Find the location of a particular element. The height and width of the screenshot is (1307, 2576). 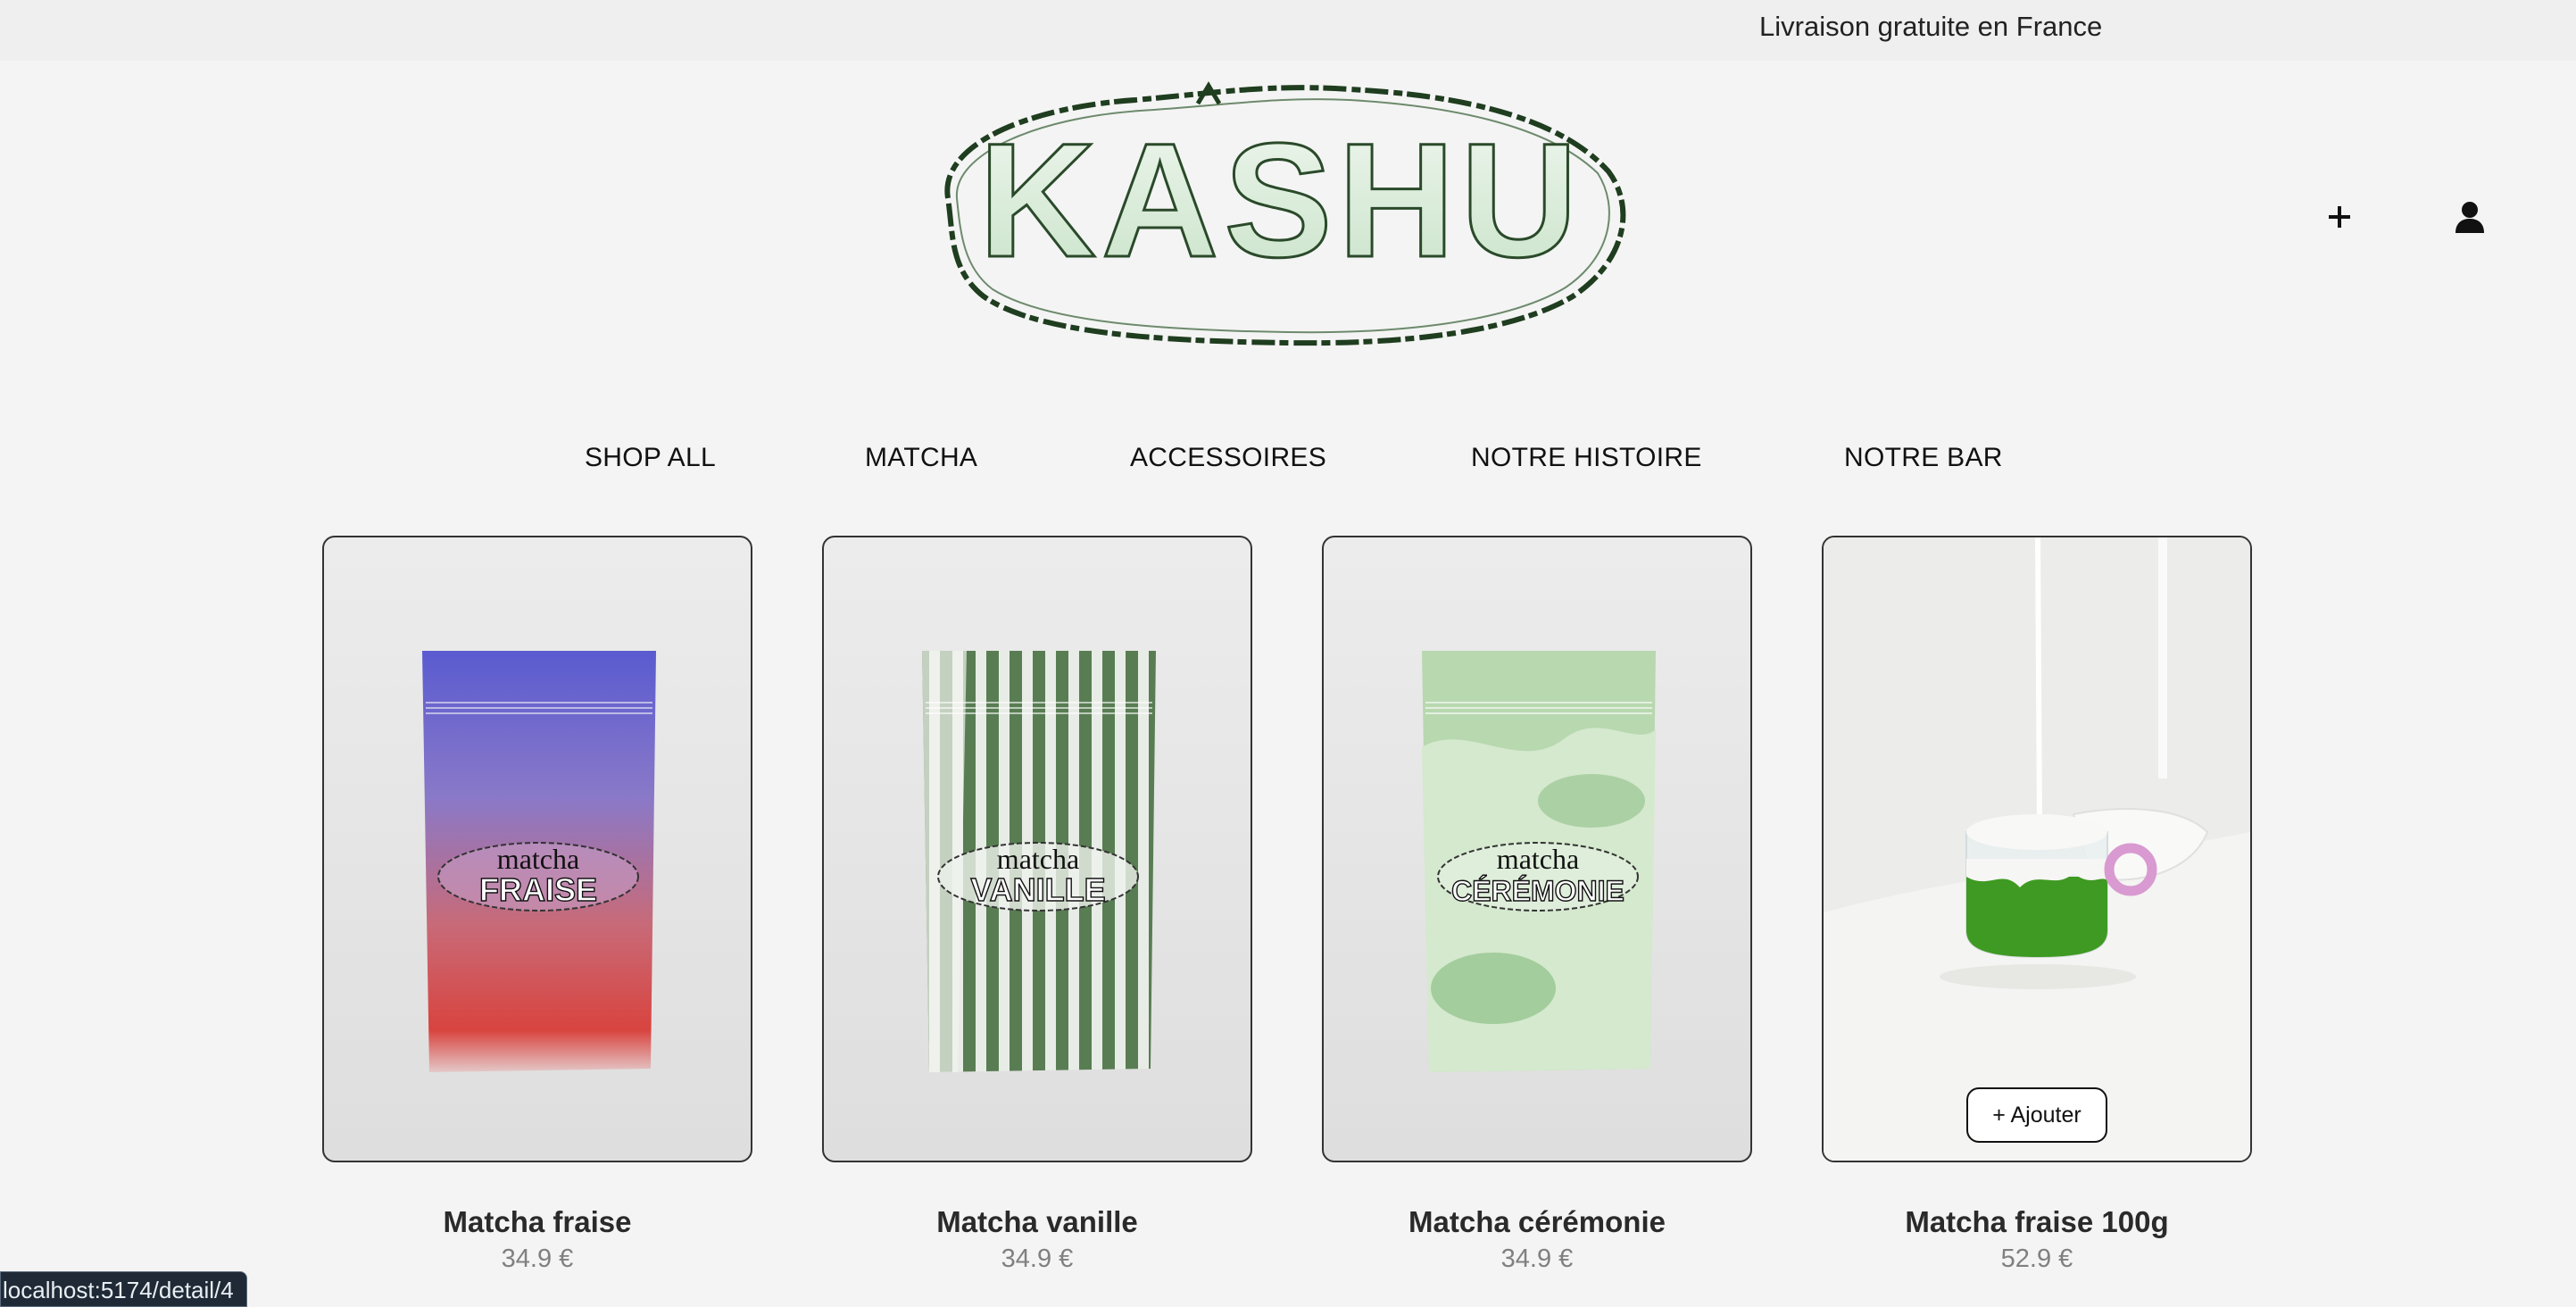

product-image-frame: matcha CÉRÉMONIE is located at coordinates (1537, 849).